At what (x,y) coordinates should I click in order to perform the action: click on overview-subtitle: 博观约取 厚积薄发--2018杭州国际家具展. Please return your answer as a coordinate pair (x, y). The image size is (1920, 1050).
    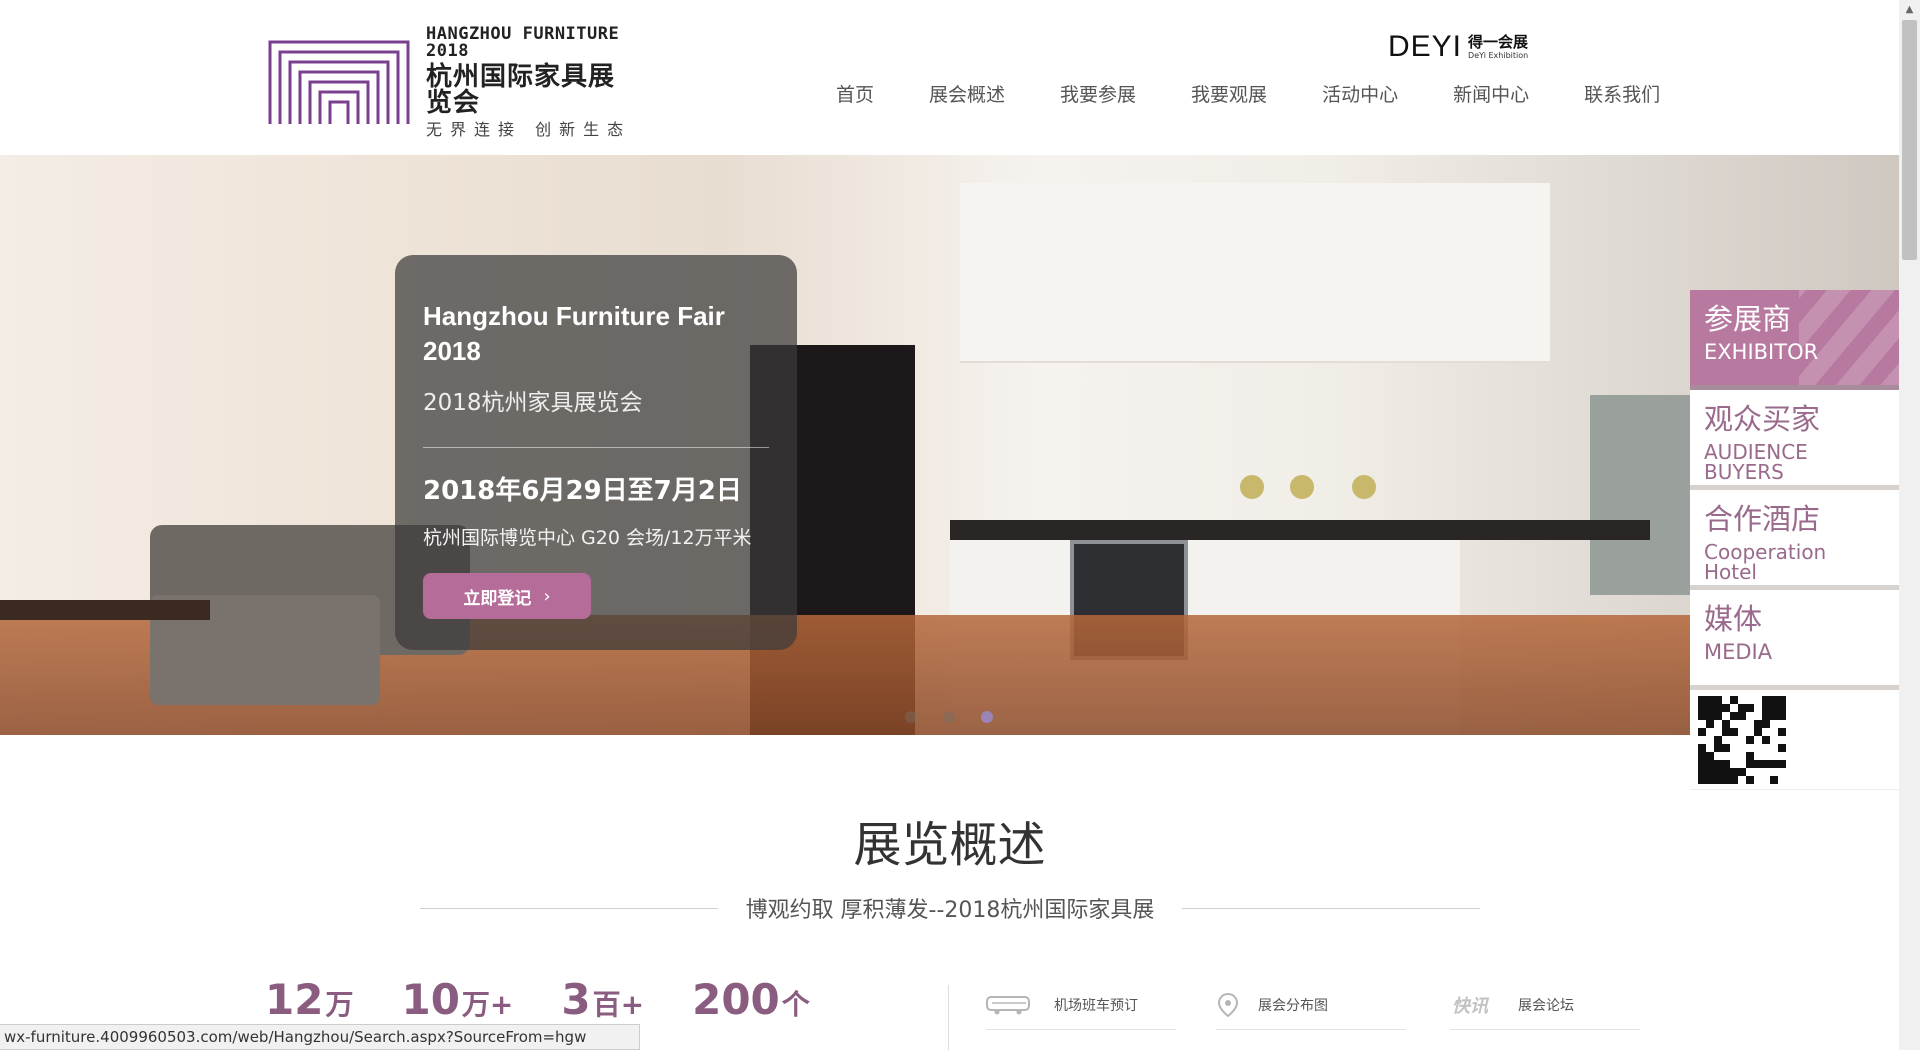
    Looking at the image, I should click on (950, 910).